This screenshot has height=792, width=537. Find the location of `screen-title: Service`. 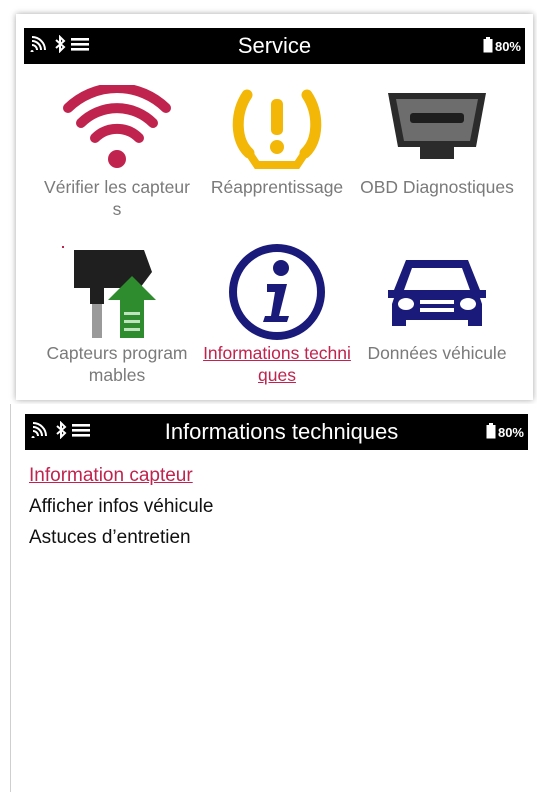

screen-title: Service is located at coordinates (274, 45).